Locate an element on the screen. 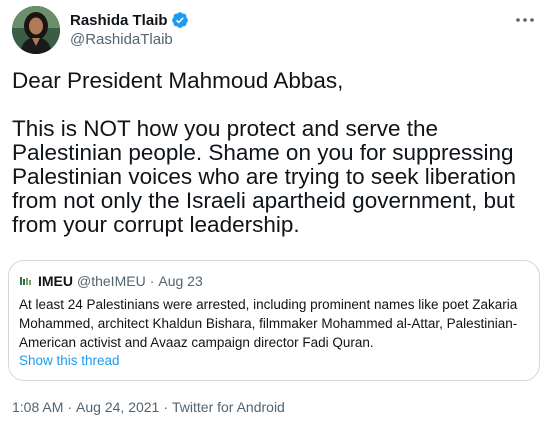 The height and width of the screenshot is (428, 549). author-names: Rashida Tlaib @RashidaTlaib is located at coordinates (129, 29).